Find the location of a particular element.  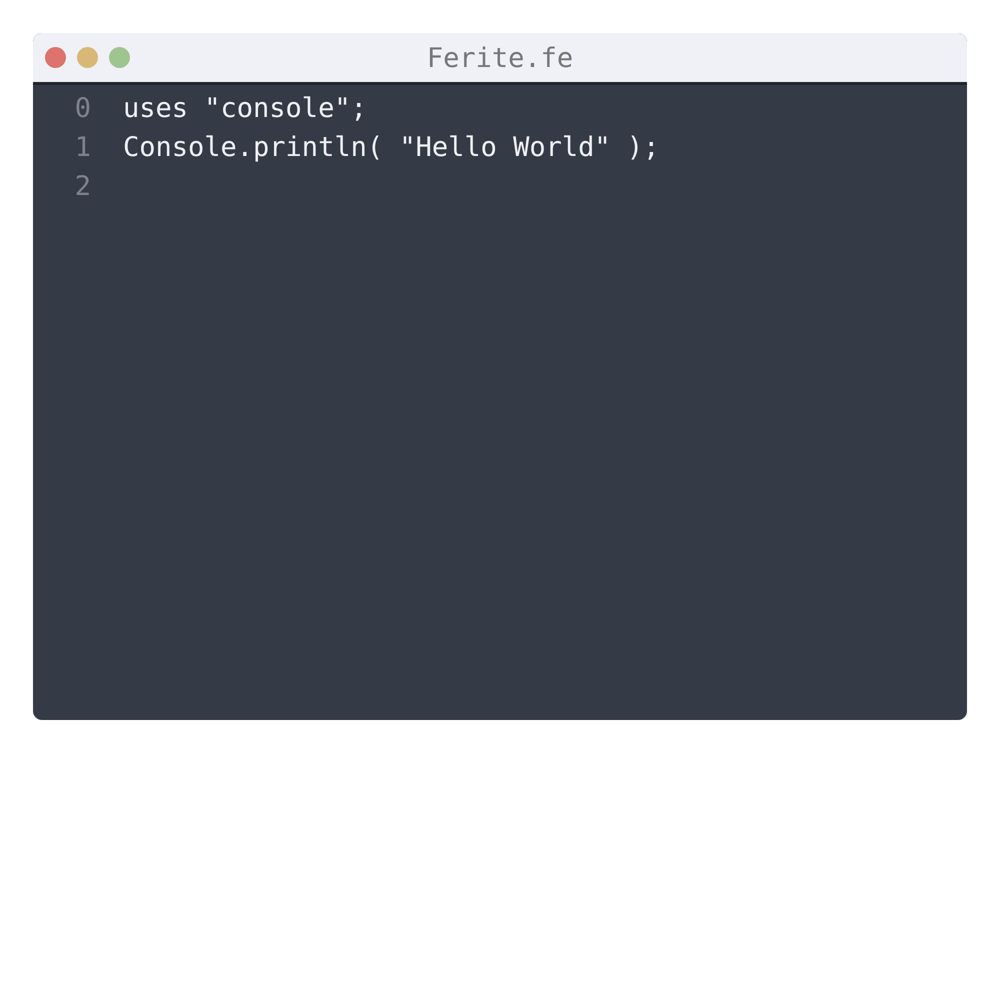

line-number: 1 is located at coordinates (83, 147).